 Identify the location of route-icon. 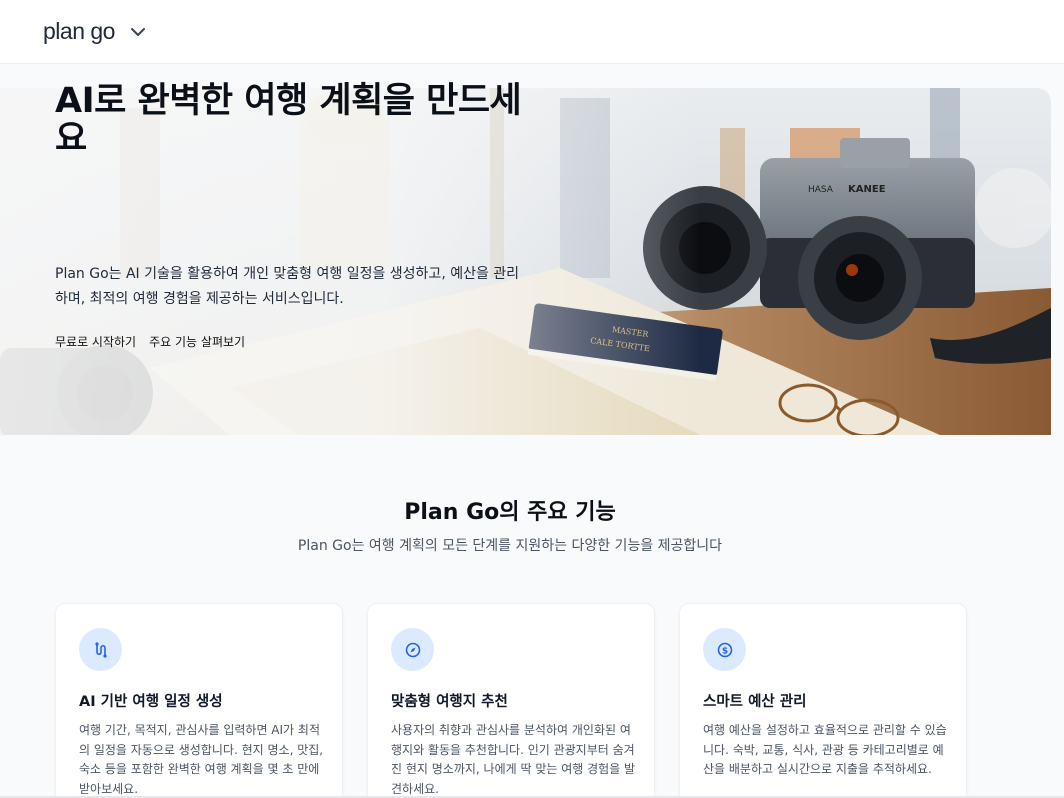
(100, 649).